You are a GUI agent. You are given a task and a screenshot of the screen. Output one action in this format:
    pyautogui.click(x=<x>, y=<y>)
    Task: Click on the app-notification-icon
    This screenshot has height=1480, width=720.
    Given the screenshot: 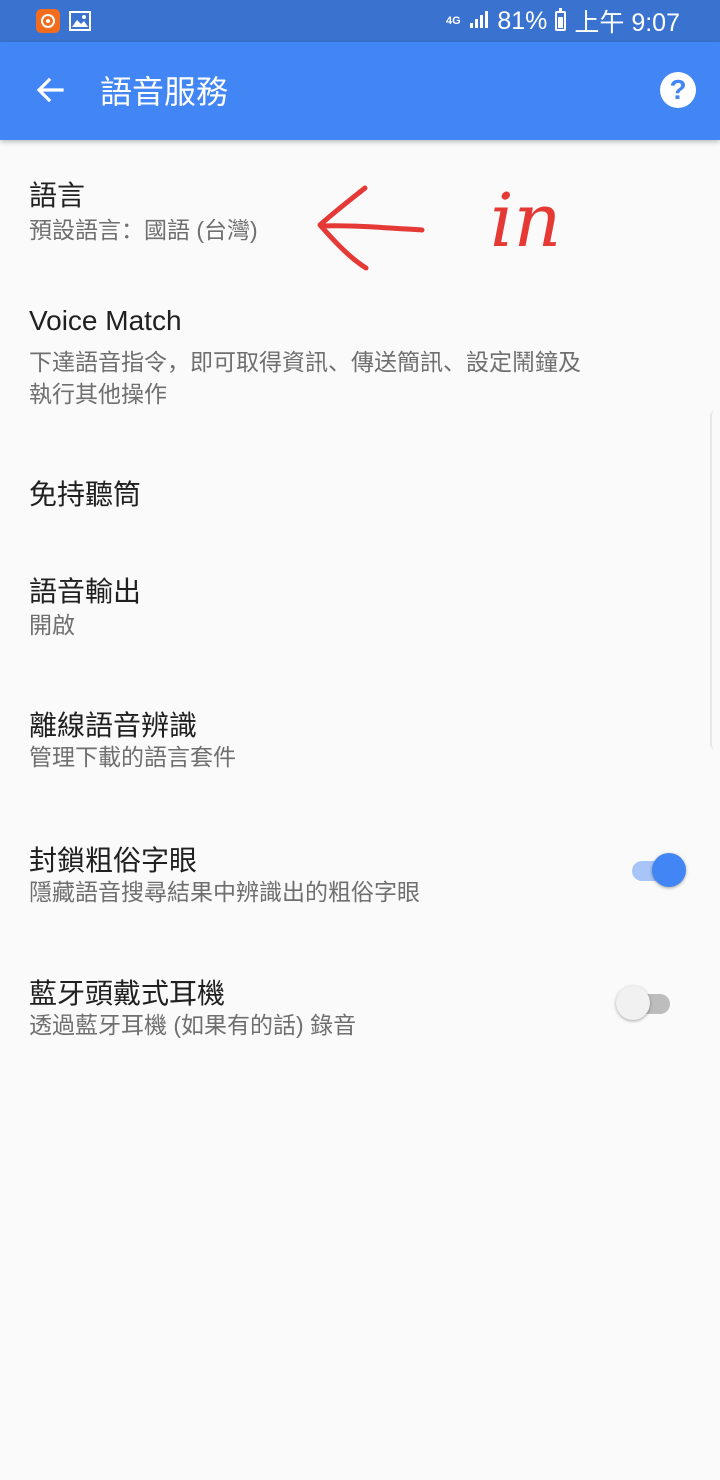 What is the action you would take?
    pyautogui.click(x=48, y=21)
    